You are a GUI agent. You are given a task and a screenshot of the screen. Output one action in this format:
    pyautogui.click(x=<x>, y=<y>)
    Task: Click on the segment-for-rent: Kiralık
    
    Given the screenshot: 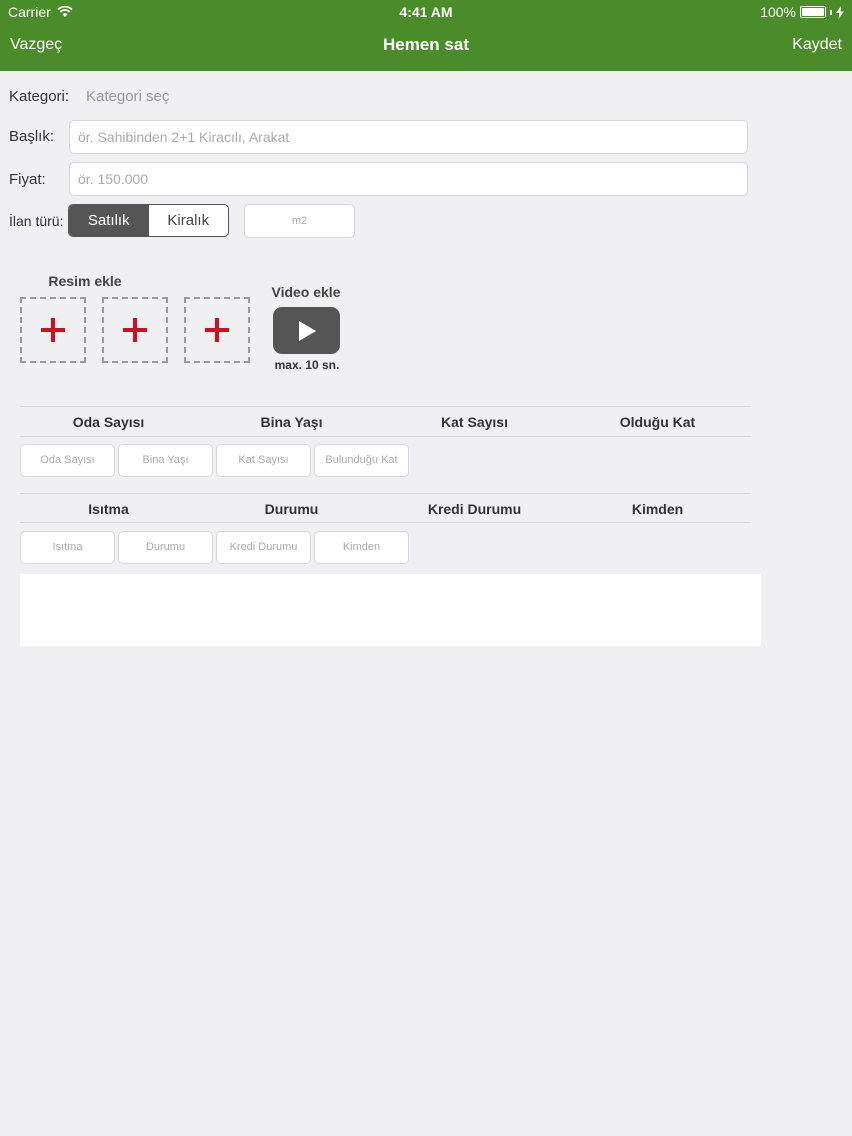 What is the action you would take?
    pyautogui.click(x=189, y=220)
    